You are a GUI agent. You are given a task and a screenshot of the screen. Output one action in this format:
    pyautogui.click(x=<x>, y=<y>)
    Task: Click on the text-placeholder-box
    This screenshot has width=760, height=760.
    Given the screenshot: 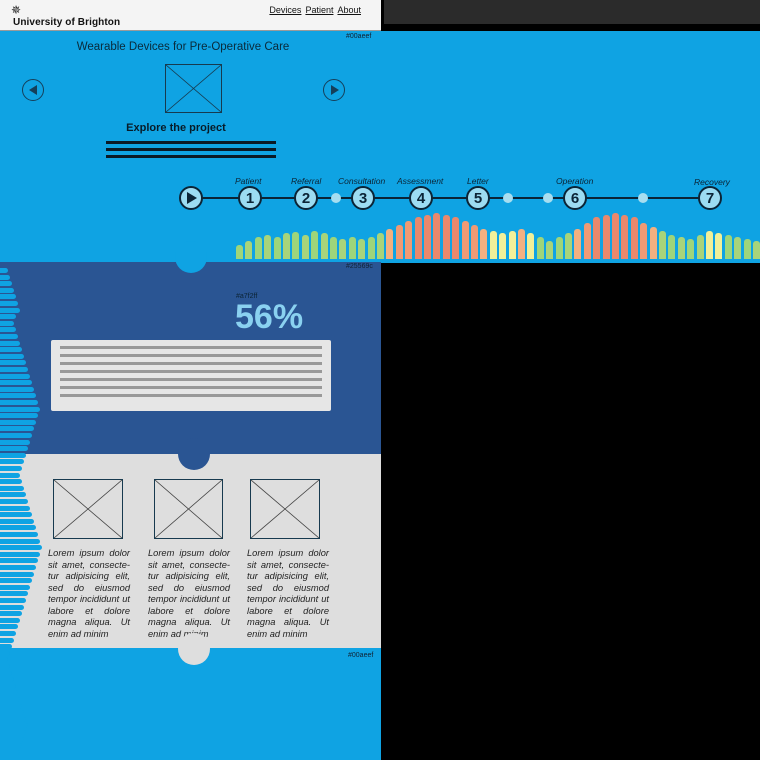 What is the action you would take?
    pyautogui.click(x=191, y=375)
    